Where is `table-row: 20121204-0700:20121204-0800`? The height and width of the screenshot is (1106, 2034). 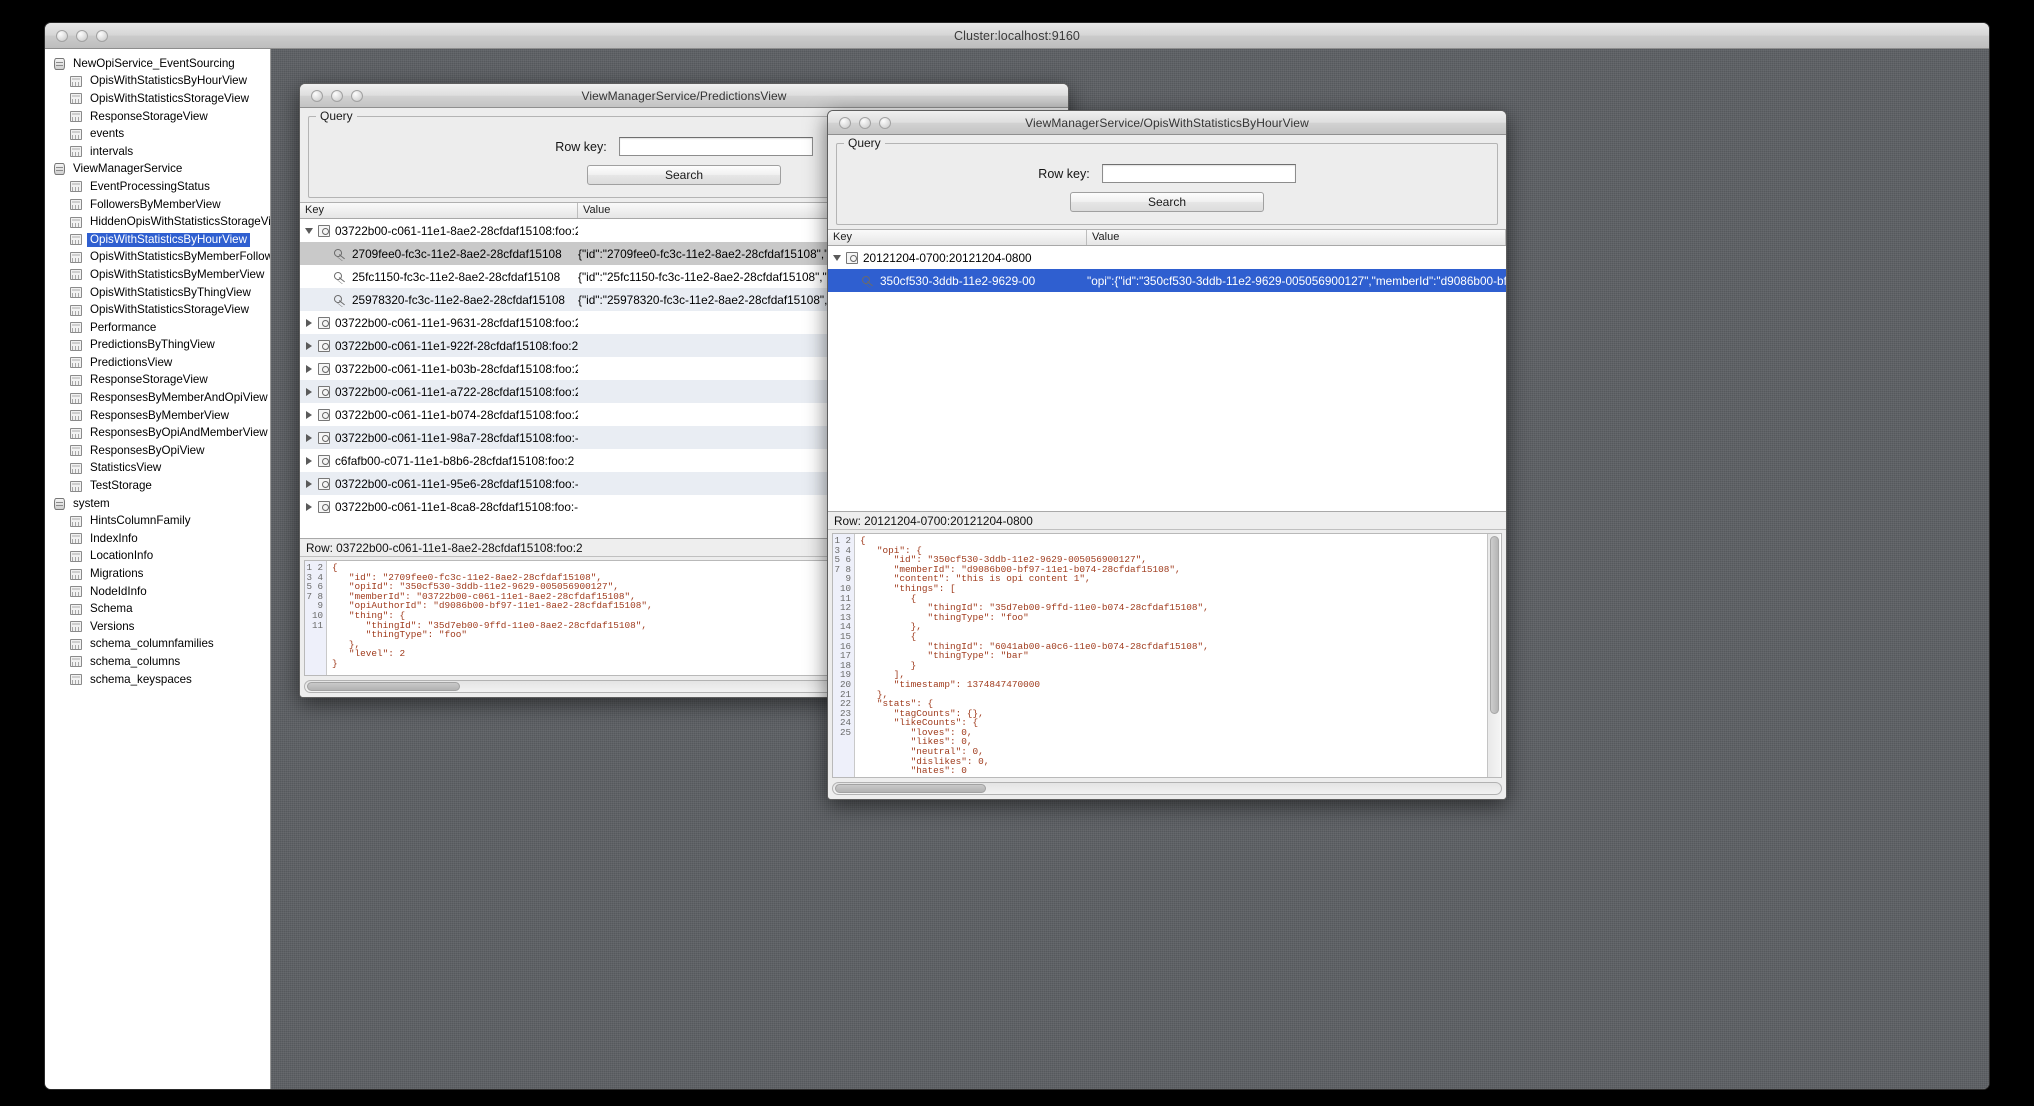 table-row: 20121204-0700:20121204-0800 is located at coordinates (1167, 257).